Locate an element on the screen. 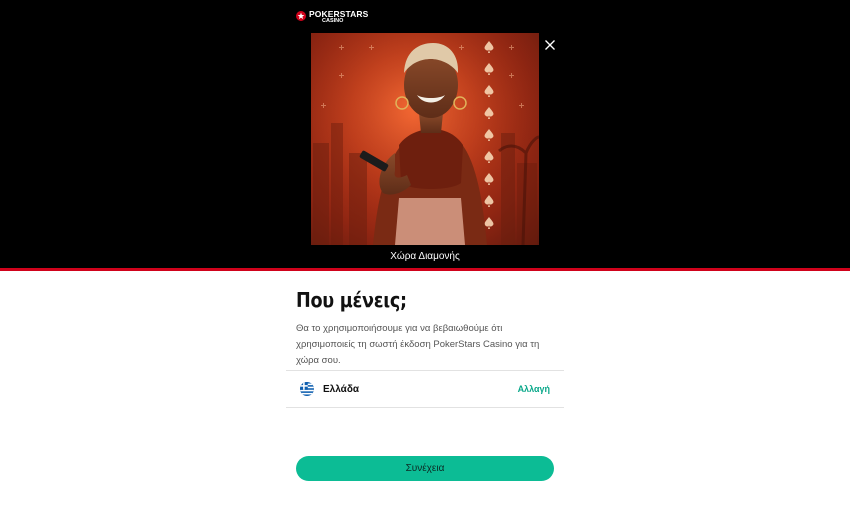 The image size is (850, 531). logo-subtext: CASINO is located at coordinates (333, 20).